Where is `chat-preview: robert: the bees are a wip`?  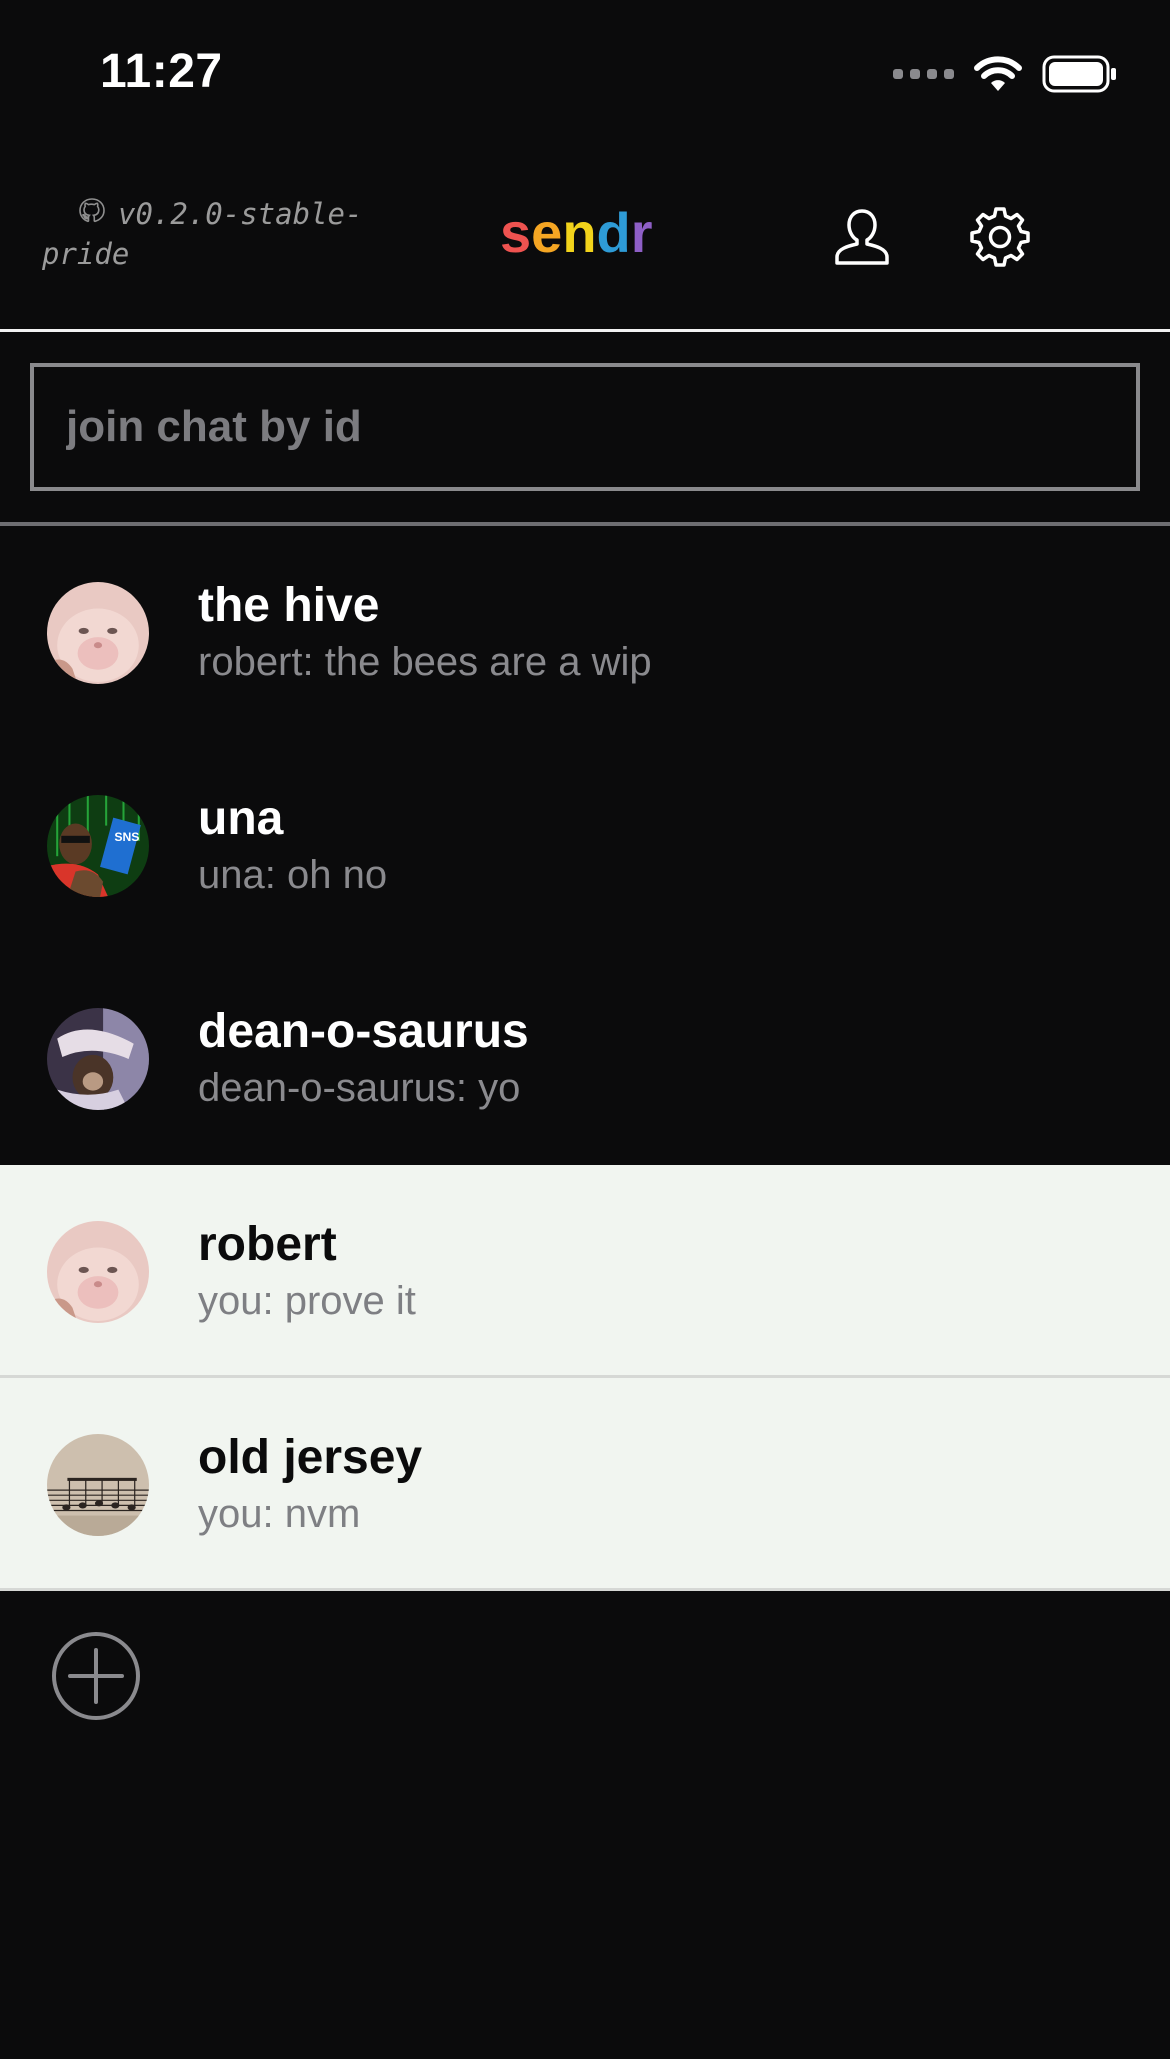
chat-preview: robert: the bees are a wip is located at coordinates (425, 662).